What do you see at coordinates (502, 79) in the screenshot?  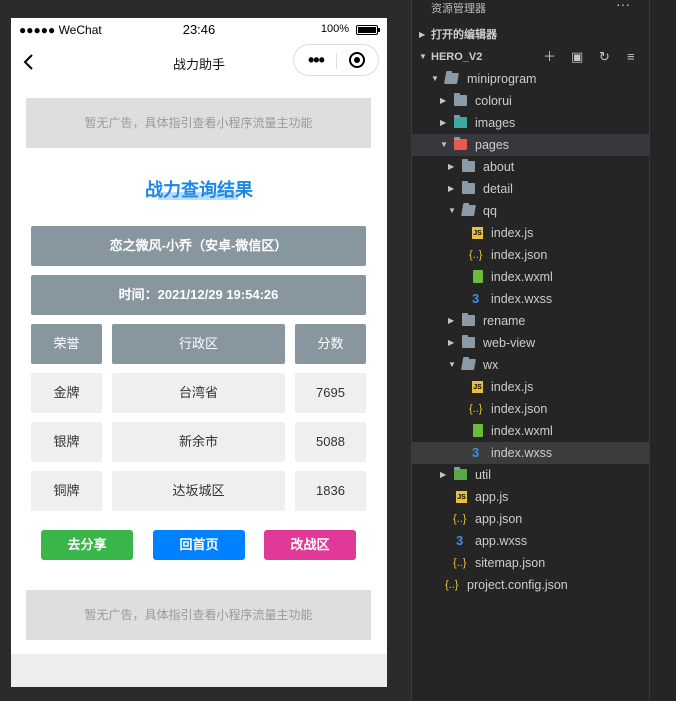 I see `tree-label: miniprogram` at bounding box center [502, 79].